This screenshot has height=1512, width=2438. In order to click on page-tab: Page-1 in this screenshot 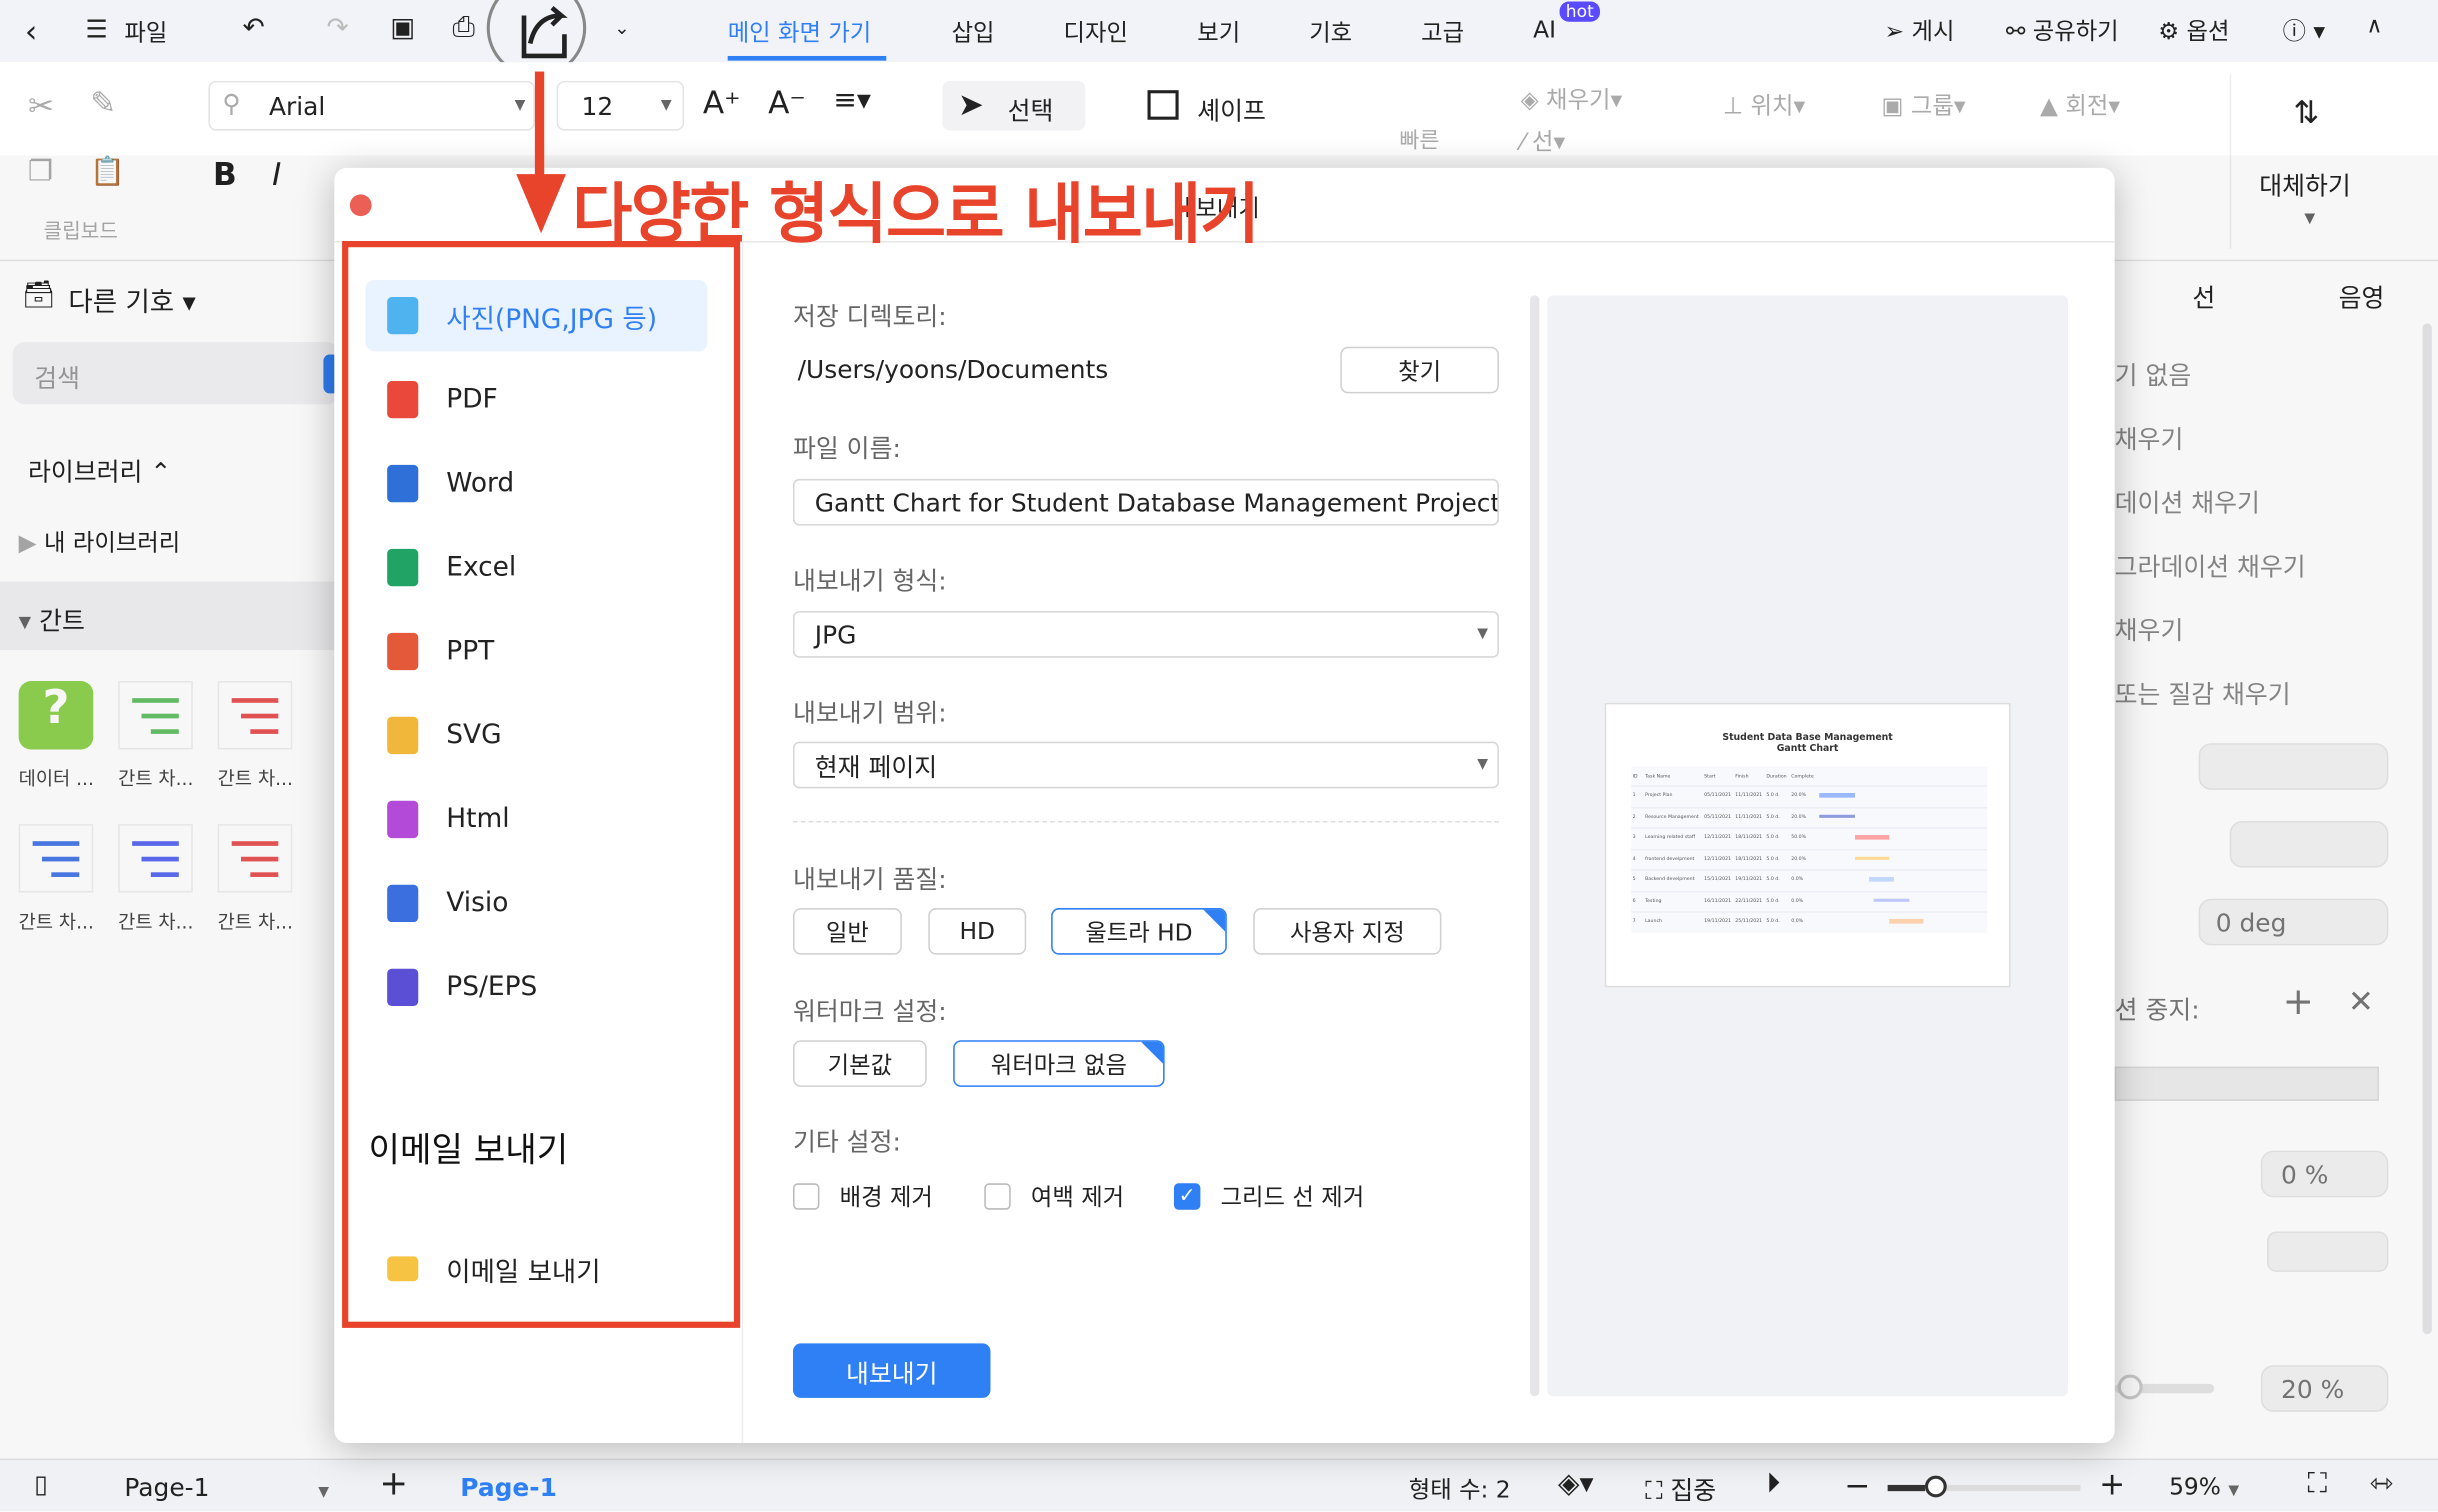, I will do `click(508, 1487)`.